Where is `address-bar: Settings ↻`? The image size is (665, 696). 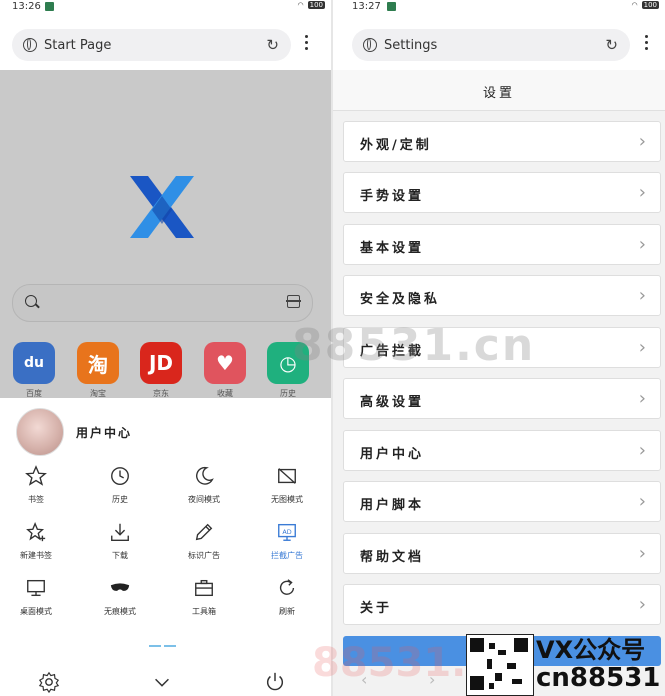 address-bar: Settings ↻ is located at coordinates (491, 45).